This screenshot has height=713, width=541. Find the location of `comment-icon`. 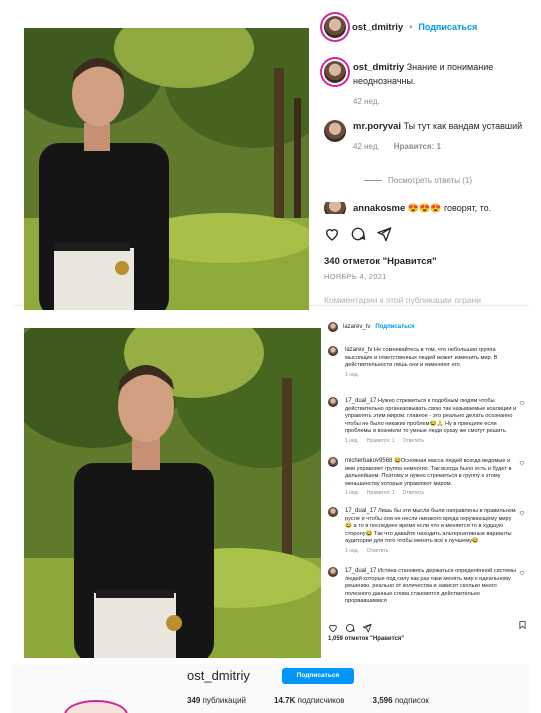

comment-icon is located at coordinates (358, 236).